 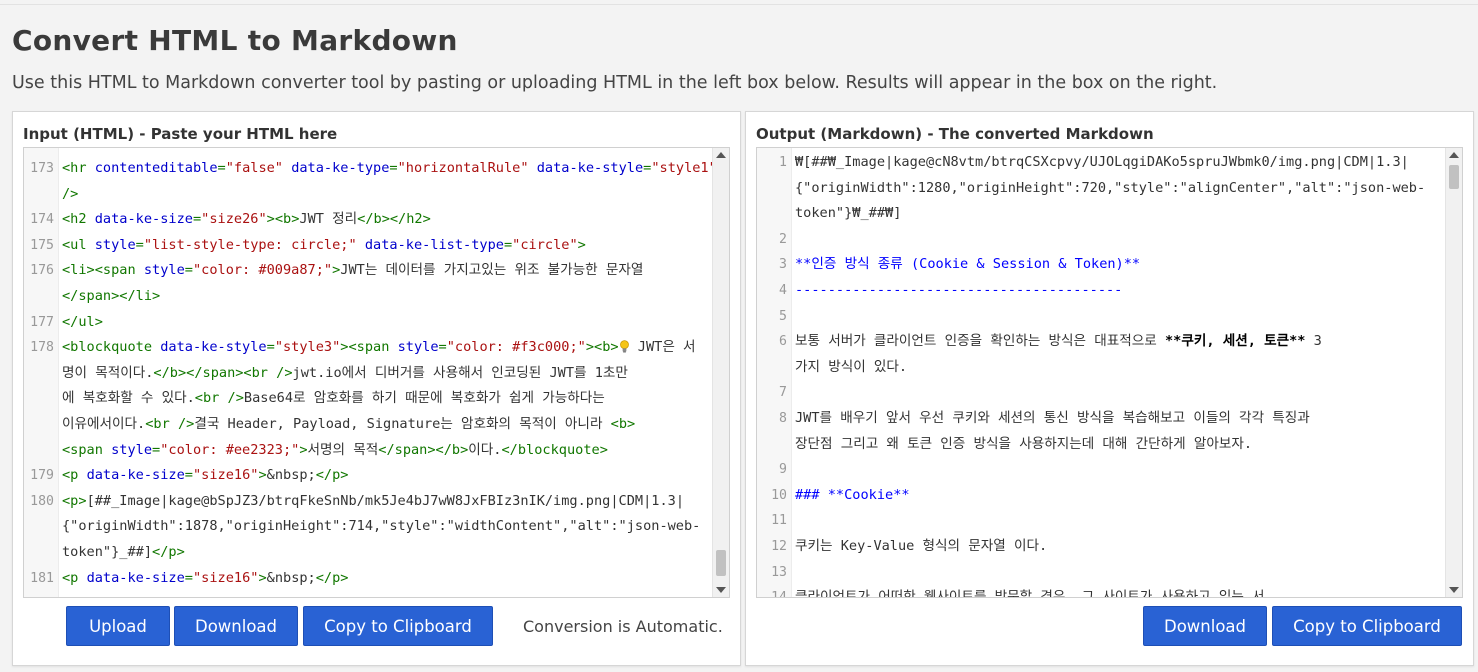 What do you see at coordinates (623, 424) in the screenshot?
I see `code-token: <b>` at bounding box center [623, 424].